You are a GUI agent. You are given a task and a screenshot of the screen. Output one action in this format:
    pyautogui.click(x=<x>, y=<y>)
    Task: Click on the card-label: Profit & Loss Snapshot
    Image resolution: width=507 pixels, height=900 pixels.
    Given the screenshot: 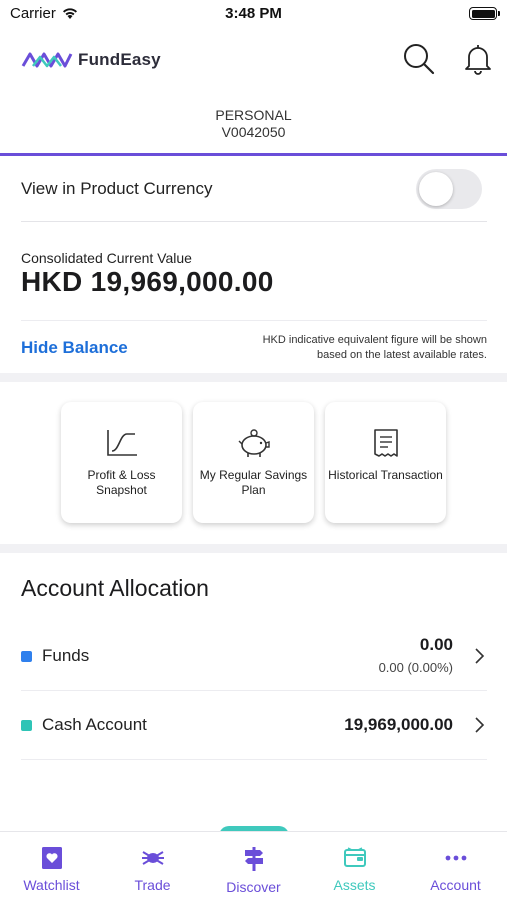 What is the action you would take?
    pyautogui.click(x=121, y=482)
    